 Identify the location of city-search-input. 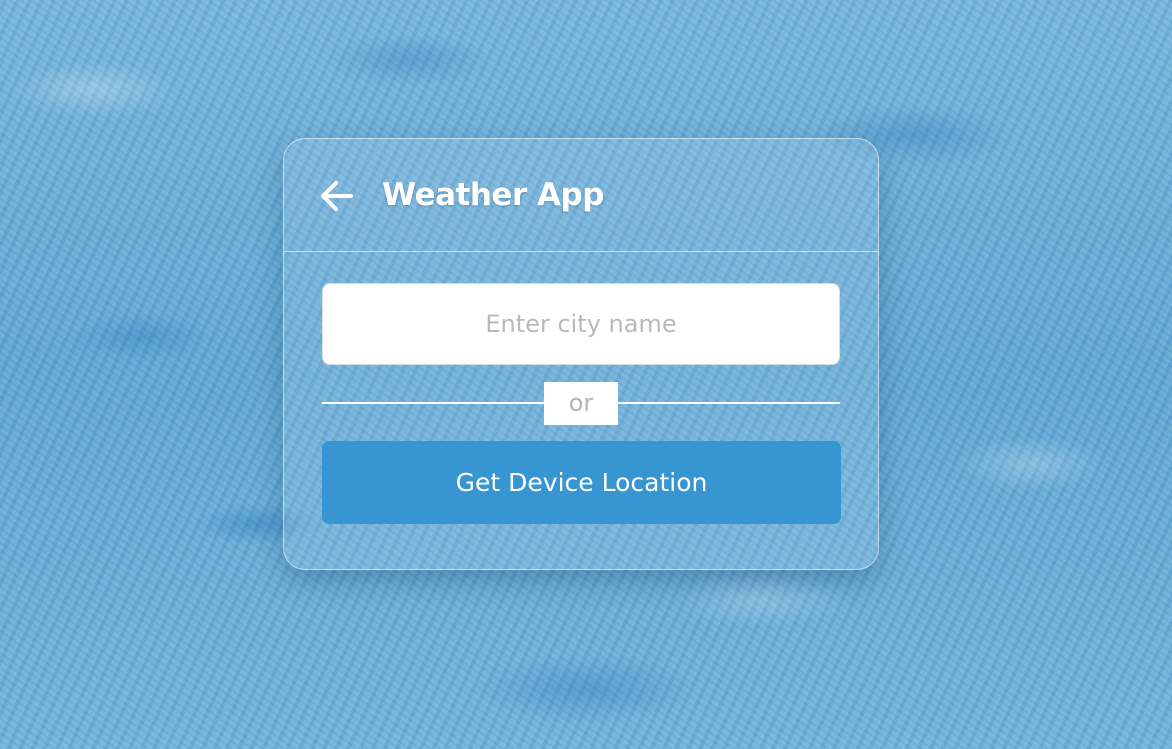
(581, 324).